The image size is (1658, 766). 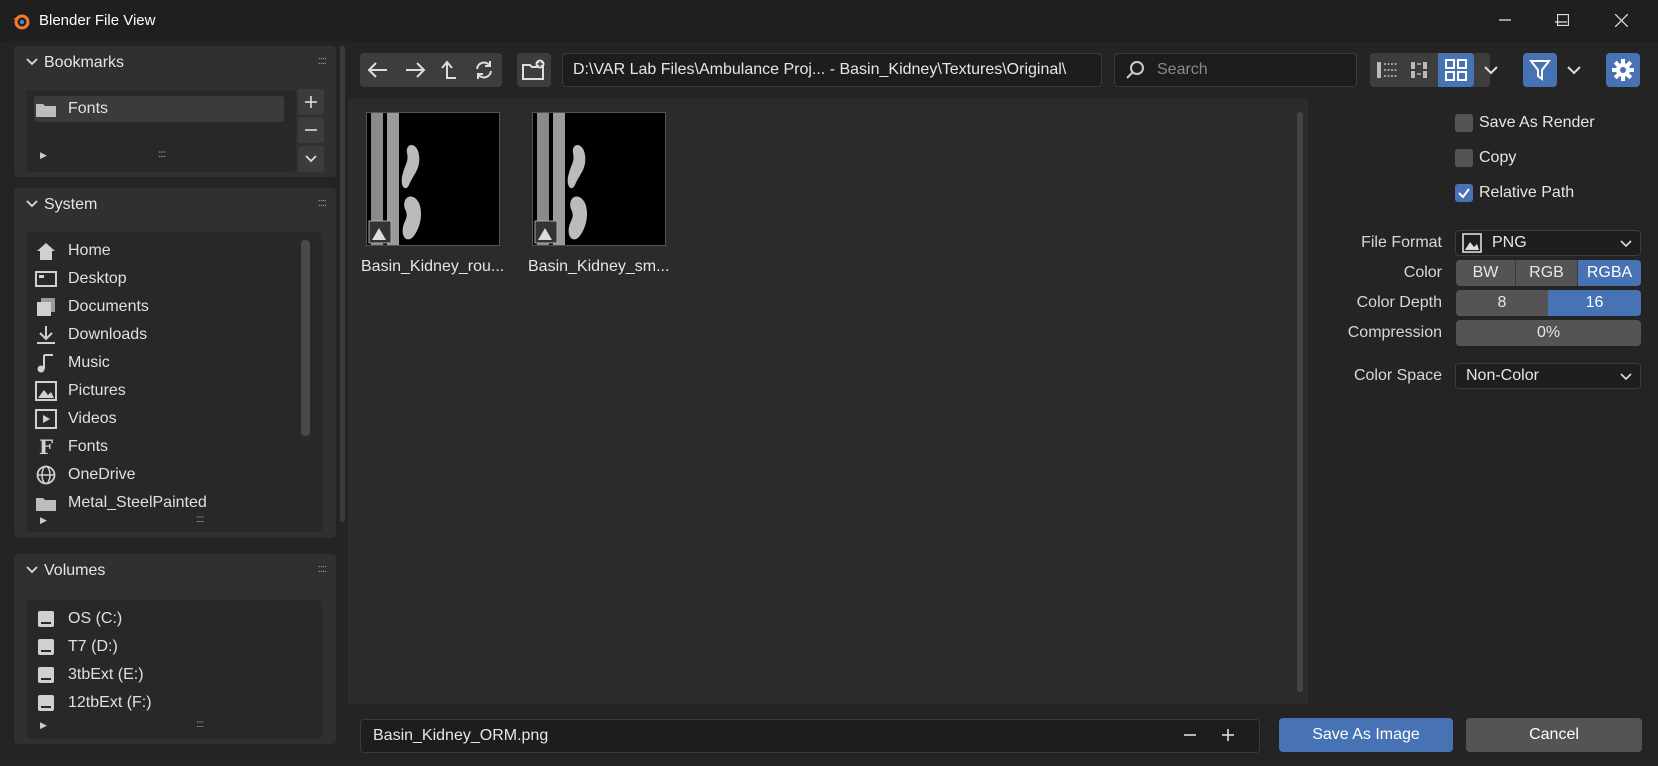 What do you see at coordinates (159, 109) in the screenshot?
I see `bookmark-item-fonts: Fonts` at bounding box center [159, 109].